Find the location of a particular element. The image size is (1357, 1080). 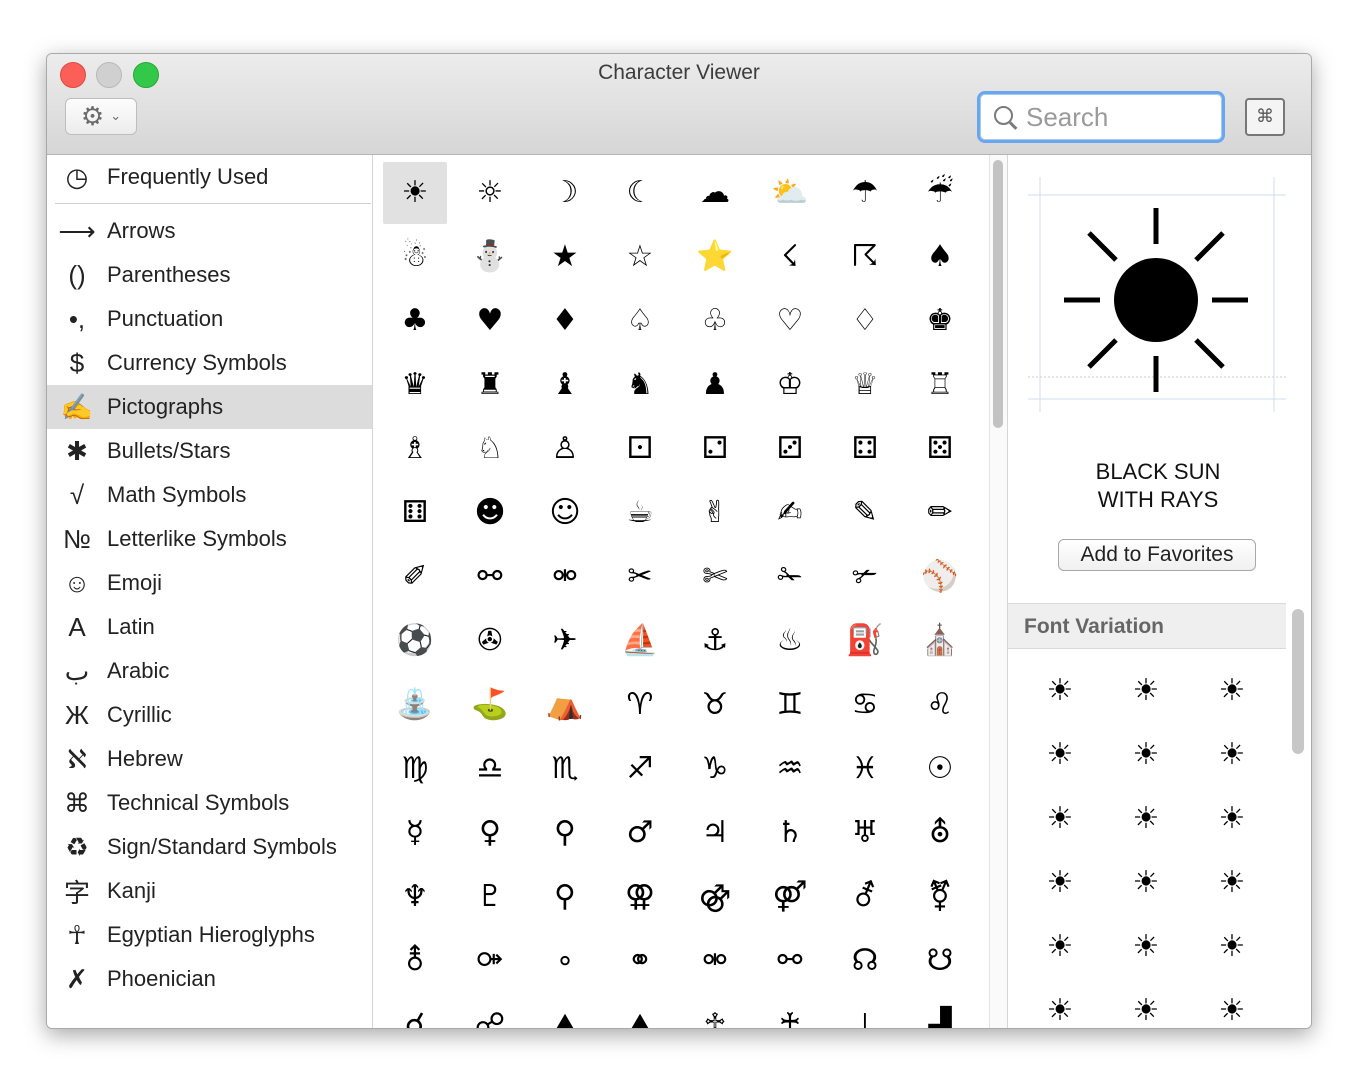

character-cell: ♌ is located at coordinates (940, 705).